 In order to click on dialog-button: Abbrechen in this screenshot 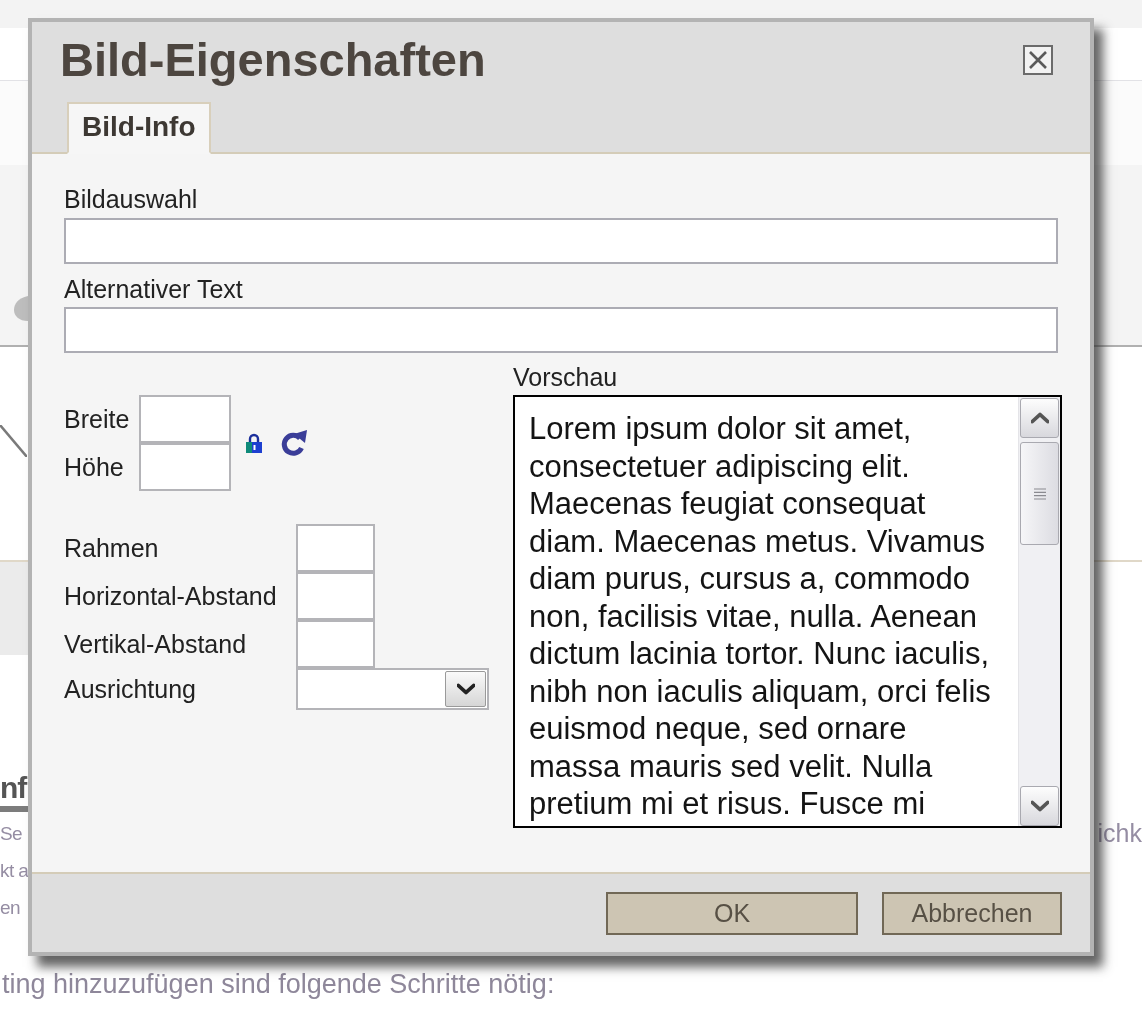, I will do `click(972, 913)`.